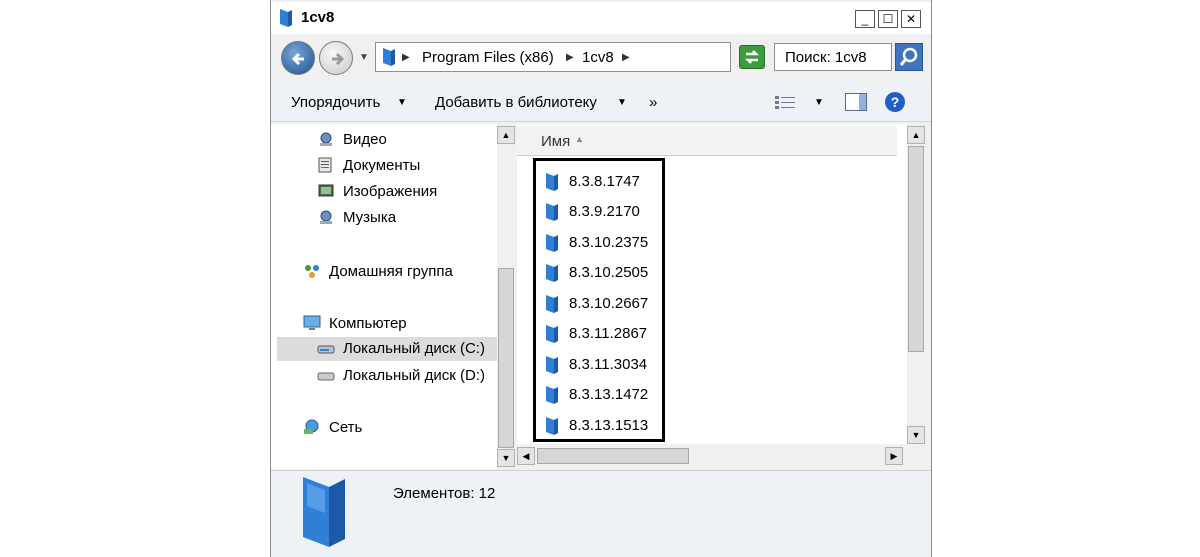 The width and height of the screenshot is (1200, 557). I want to click on network-icon, so click(311, 426).